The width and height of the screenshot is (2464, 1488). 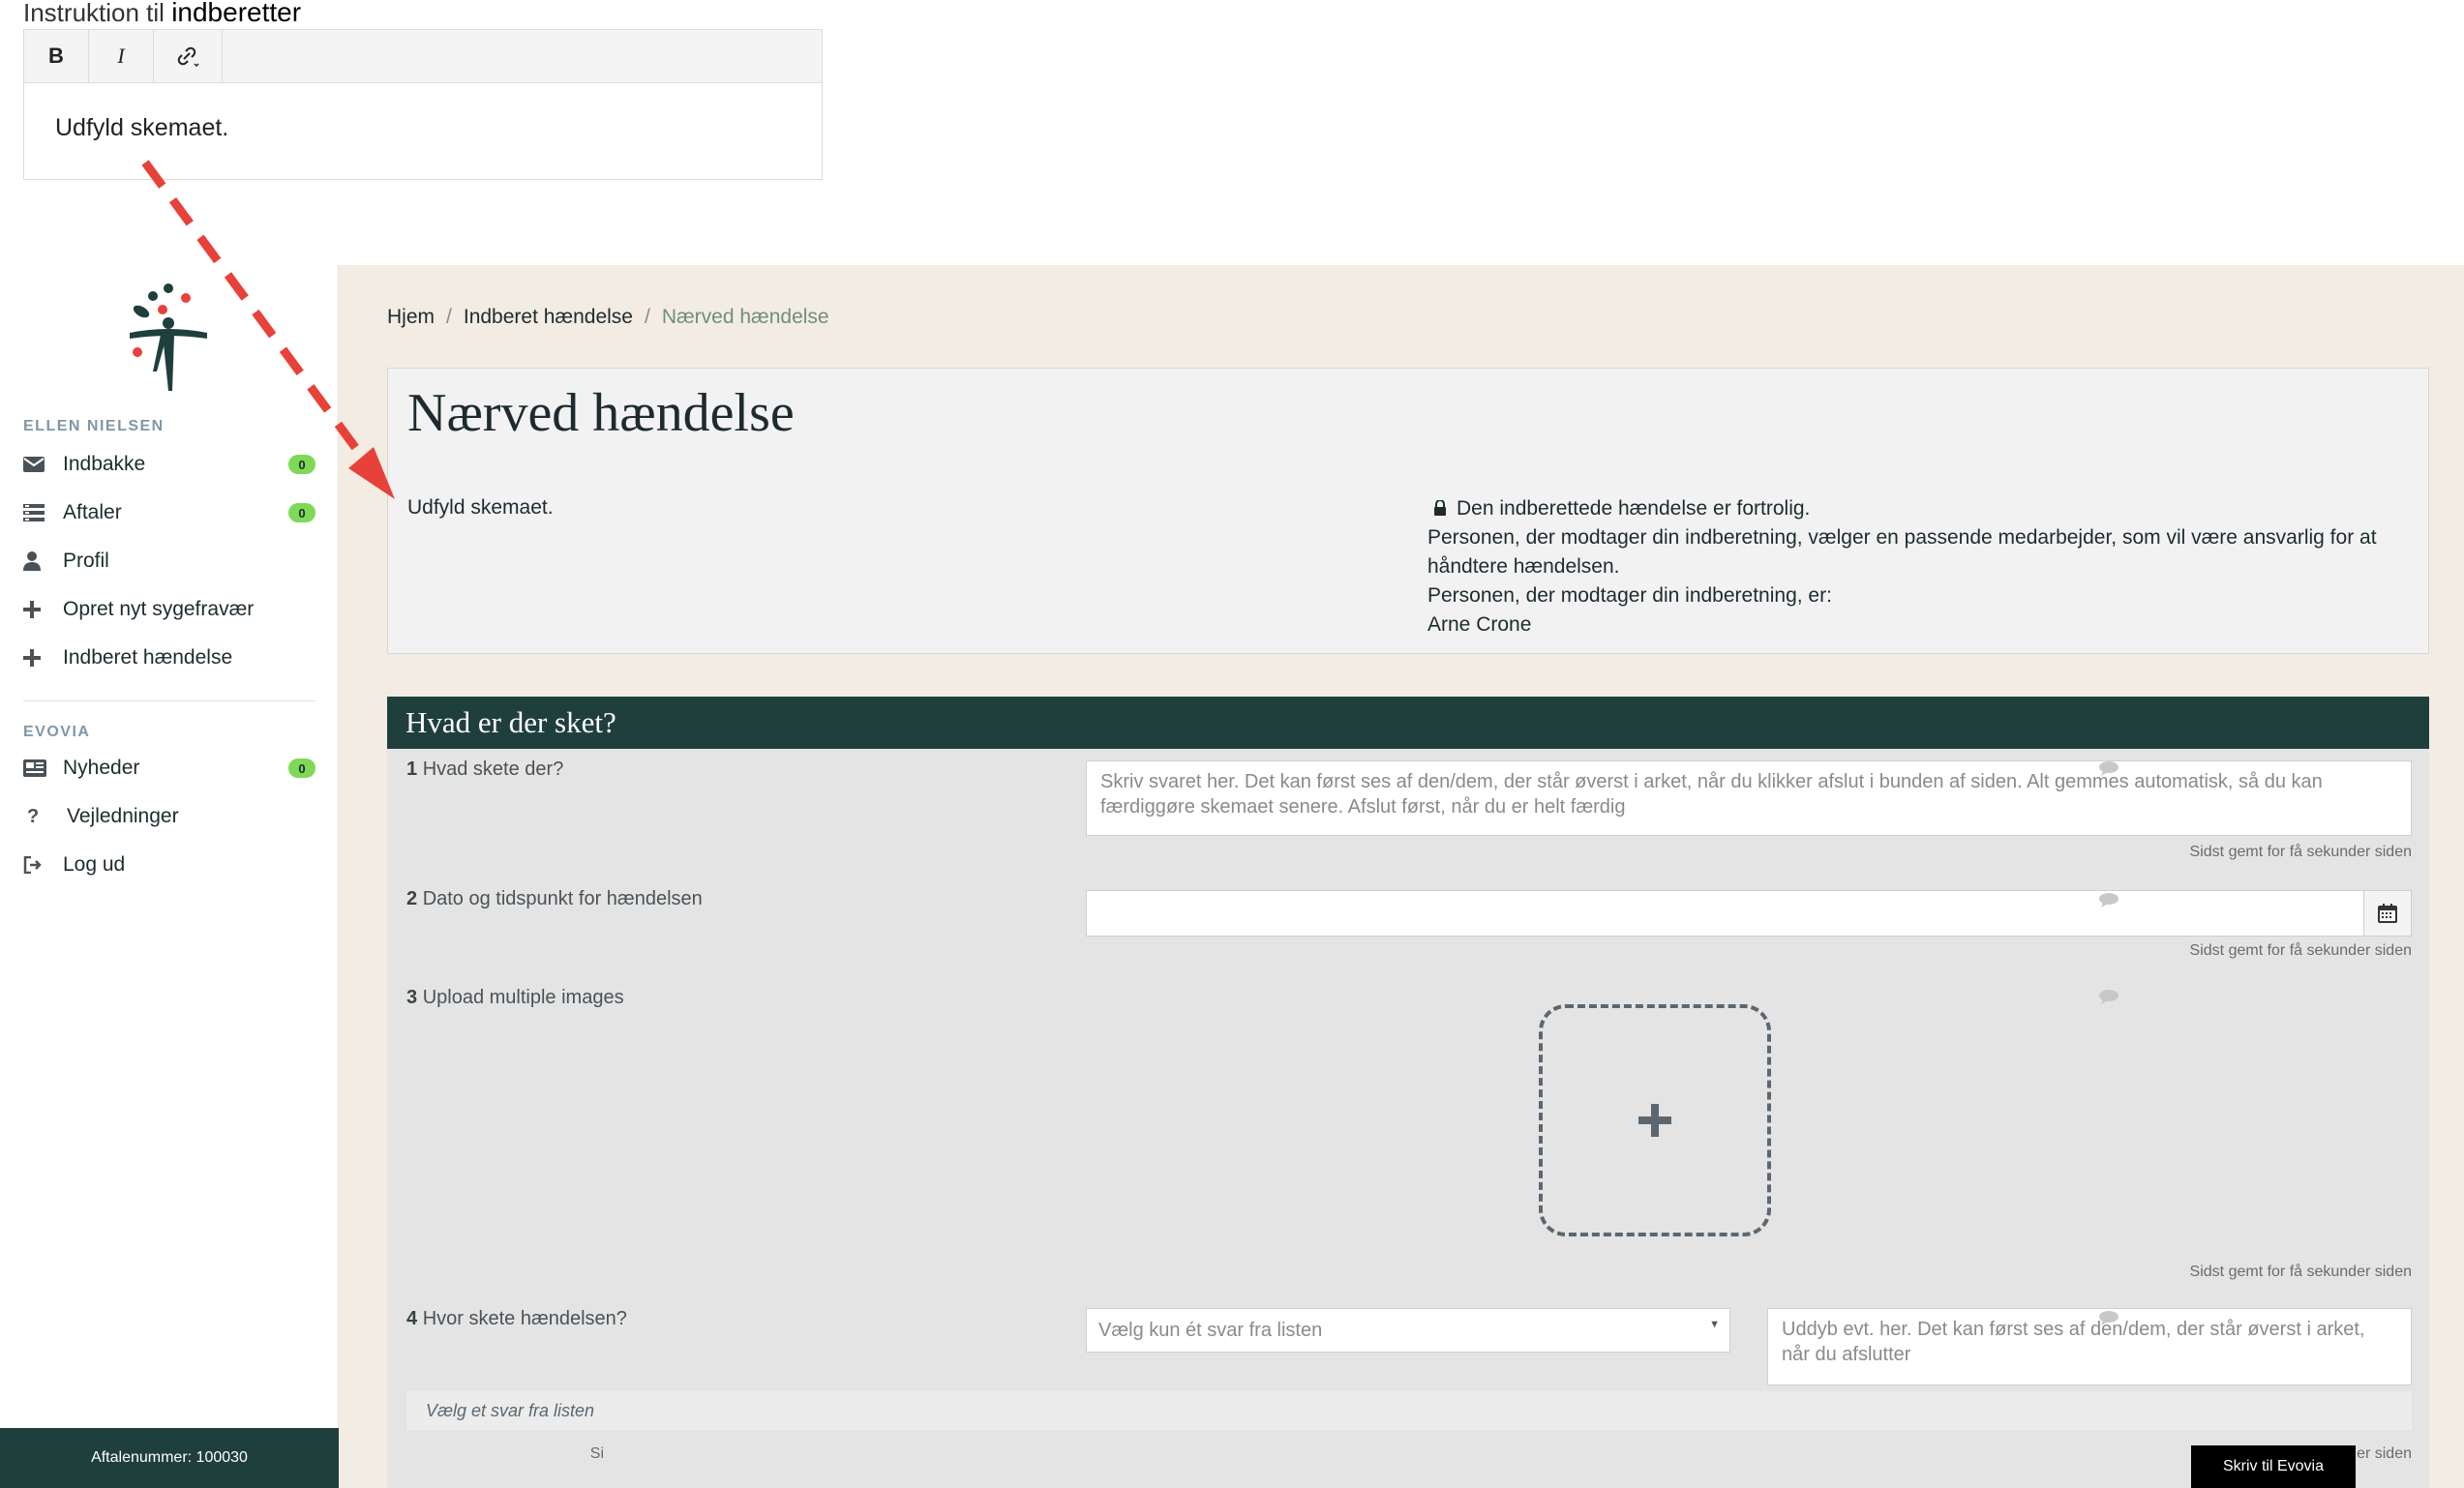 I want to click on question-number: 3, so click(x=412, y=998).